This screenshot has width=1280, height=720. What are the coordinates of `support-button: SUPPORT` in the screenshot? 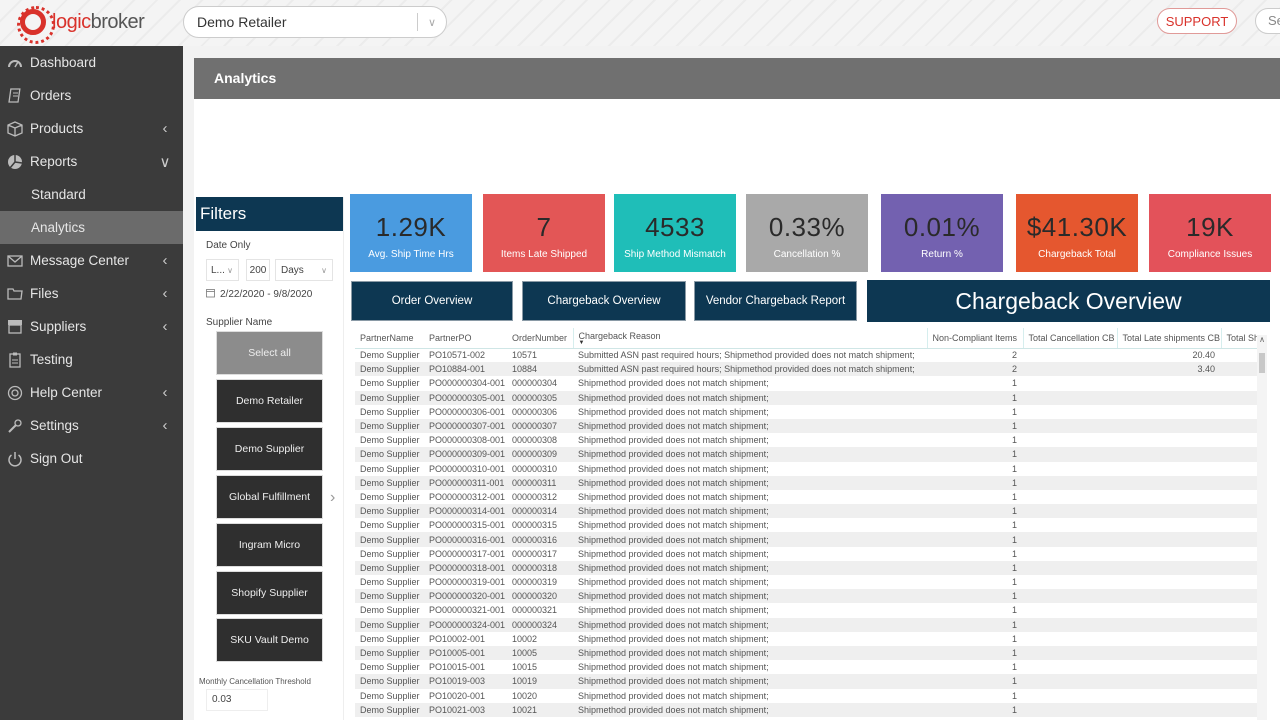 It's located at (1197, 21).